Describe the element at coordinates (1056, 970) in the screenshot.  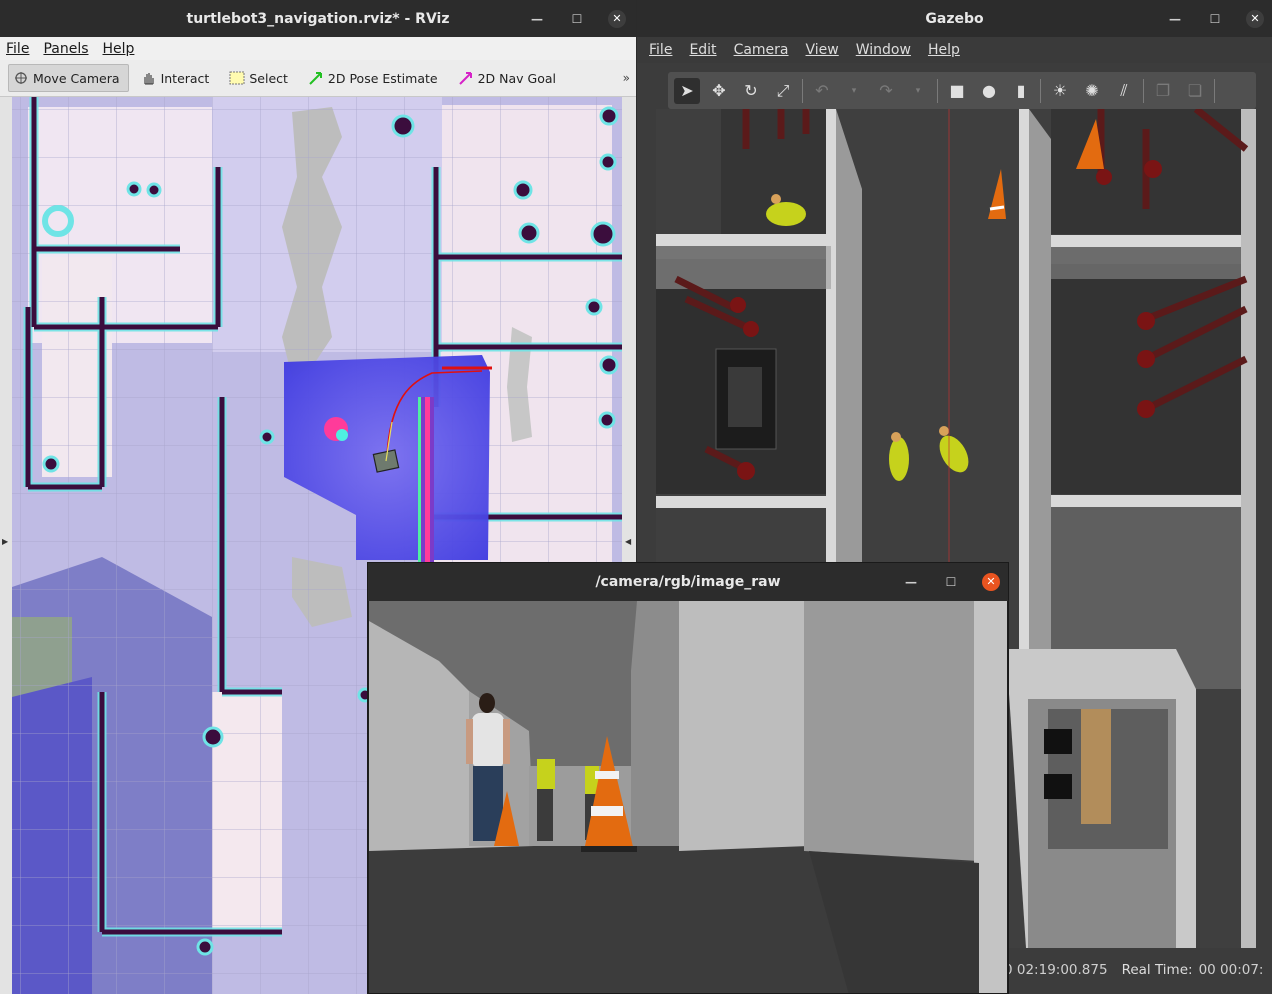
I see `sim-time-value: 0 02:19:00.875` at that location.